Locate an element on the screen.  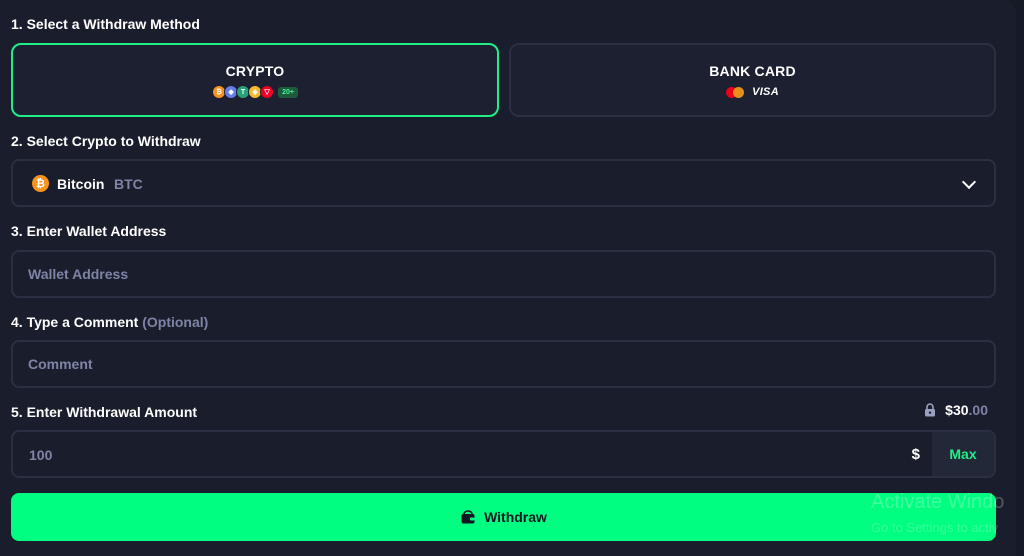
max-button: Max is located at coordinates (963, 454).